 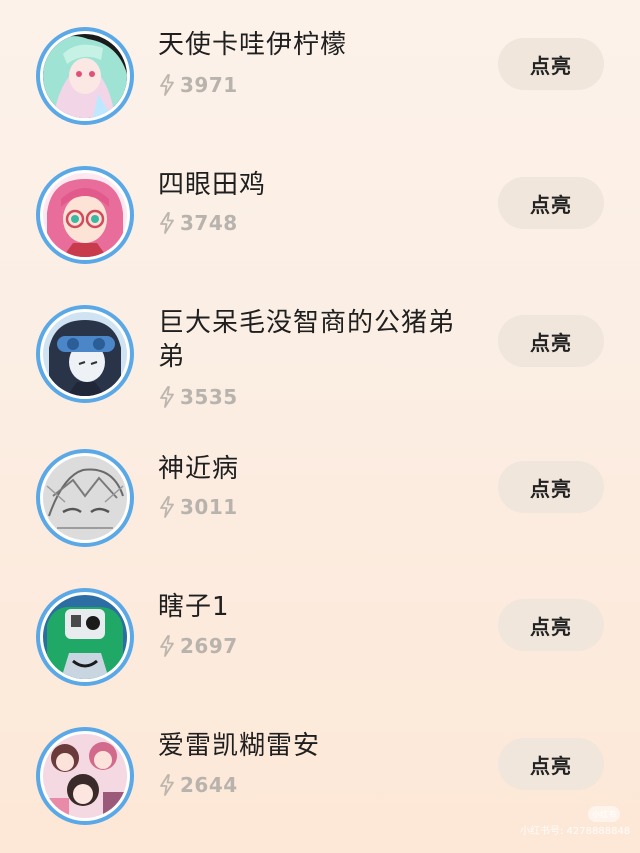 I want to click on user-name: 瞎子1, so click(x=194, y=607).